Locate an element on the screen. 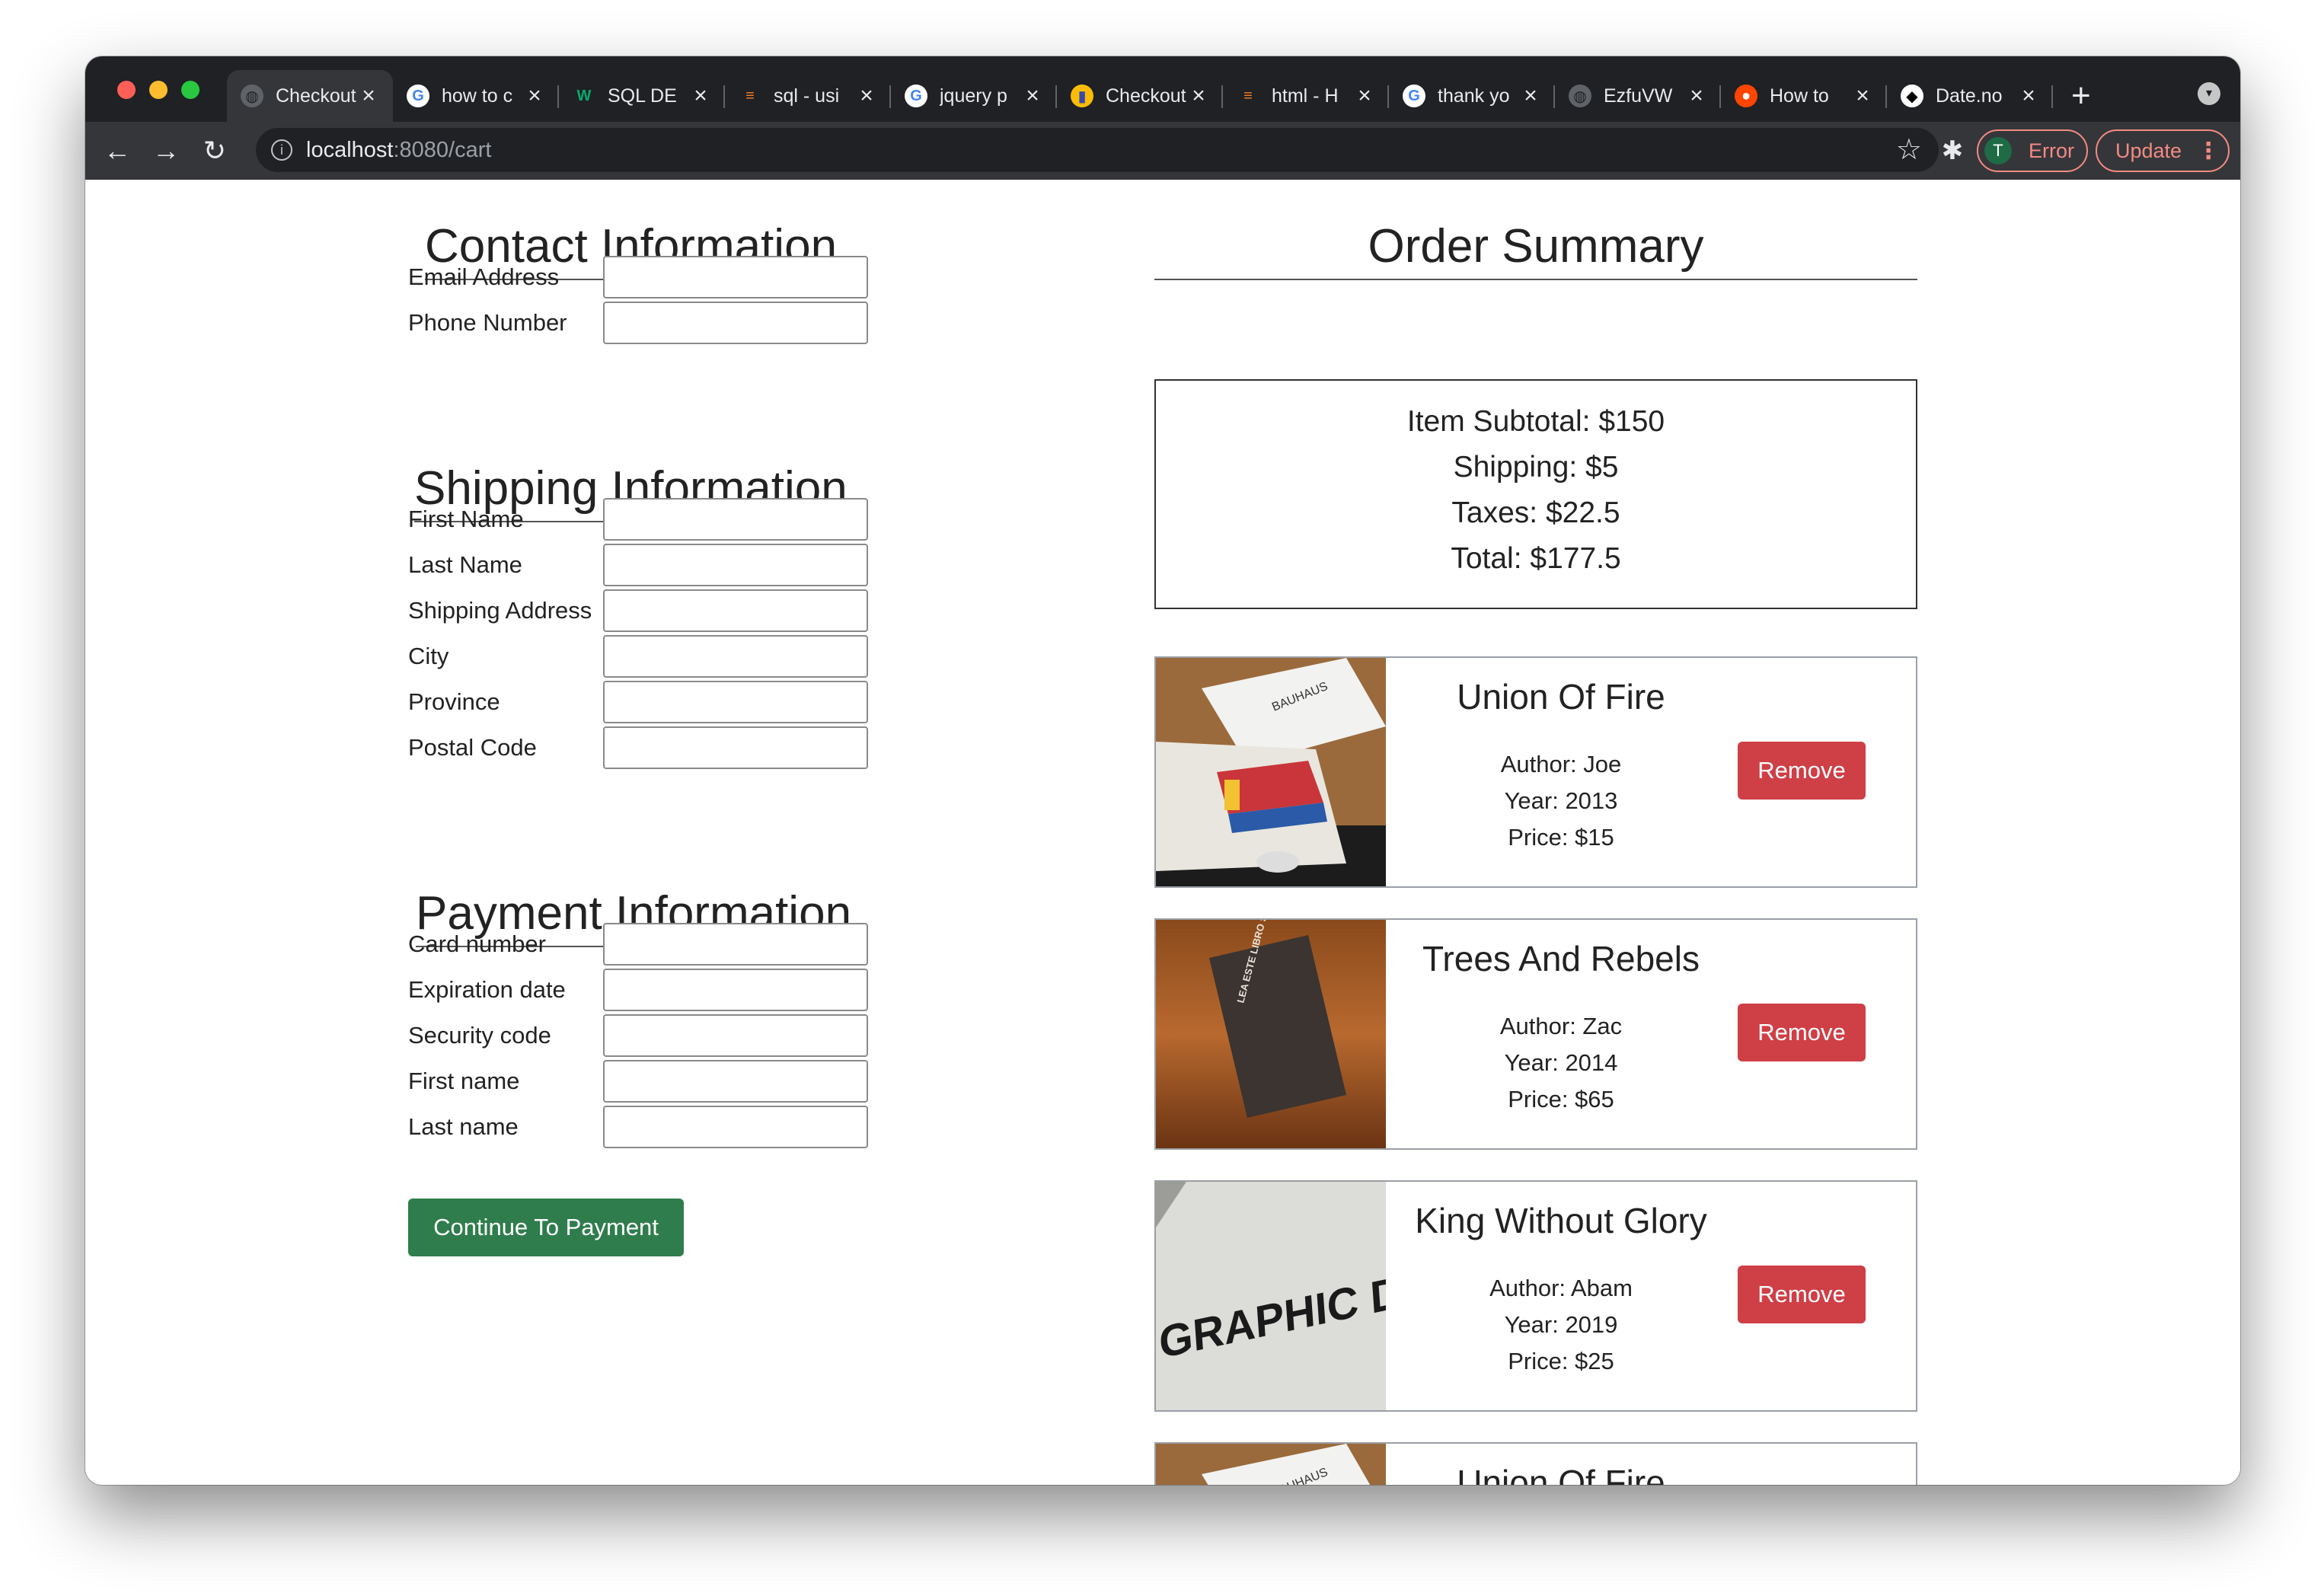 The height and width of the screenshot is (1596, 2324). expiration-date-field is located at coordinates (735, 990).